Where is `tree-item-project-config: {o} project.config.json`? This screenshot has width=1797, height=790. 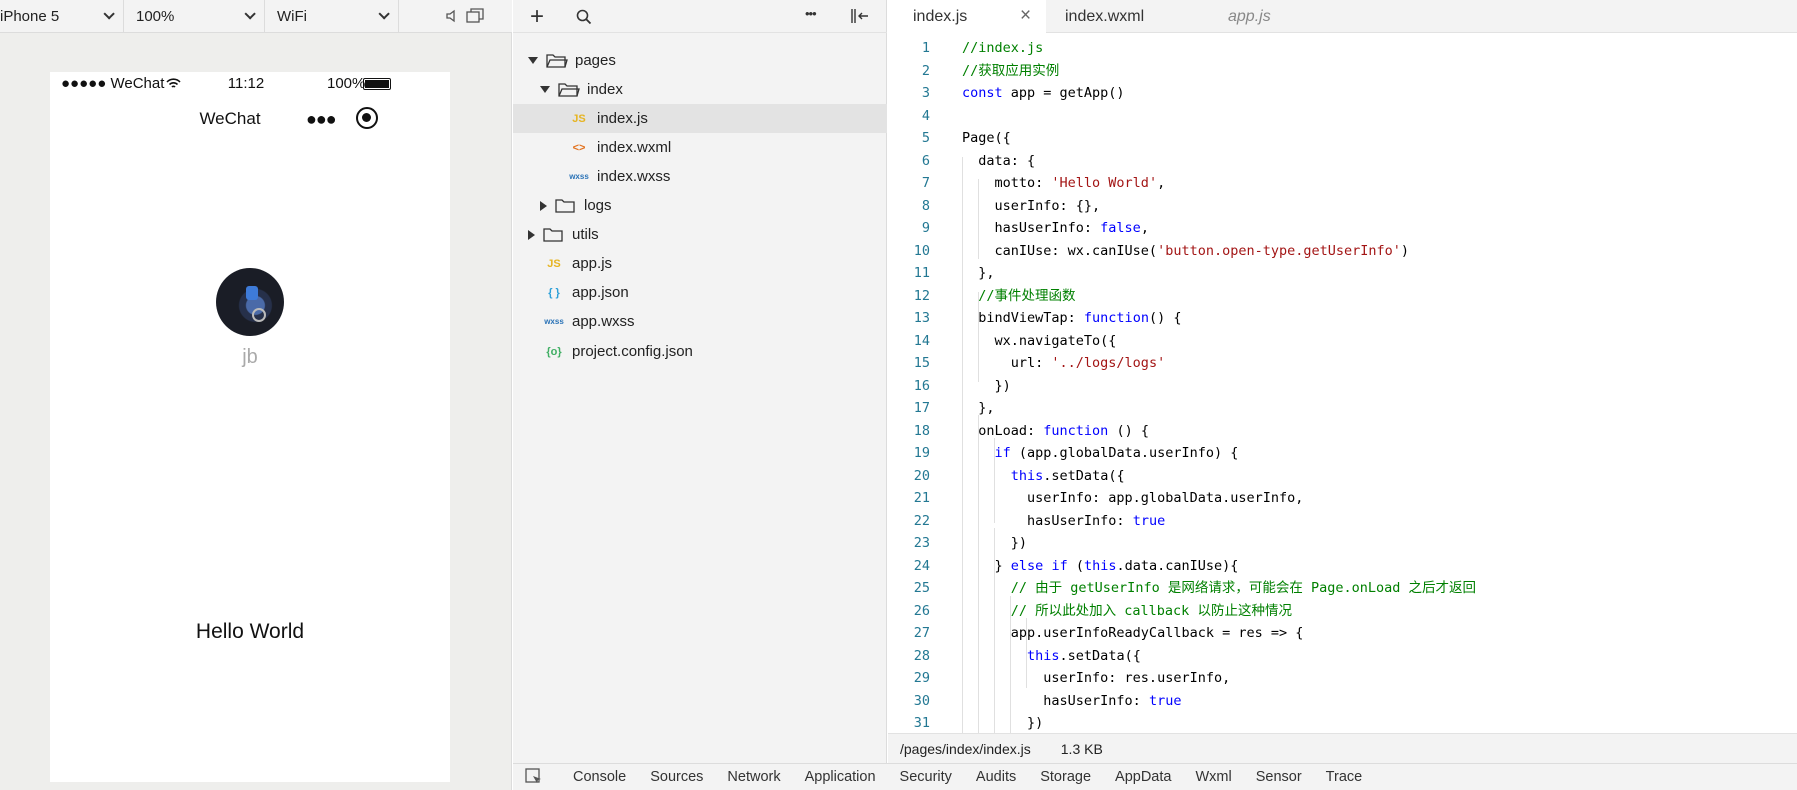
tree-item-project-config: {o} project.config.json is located at coordinates (700, 351).